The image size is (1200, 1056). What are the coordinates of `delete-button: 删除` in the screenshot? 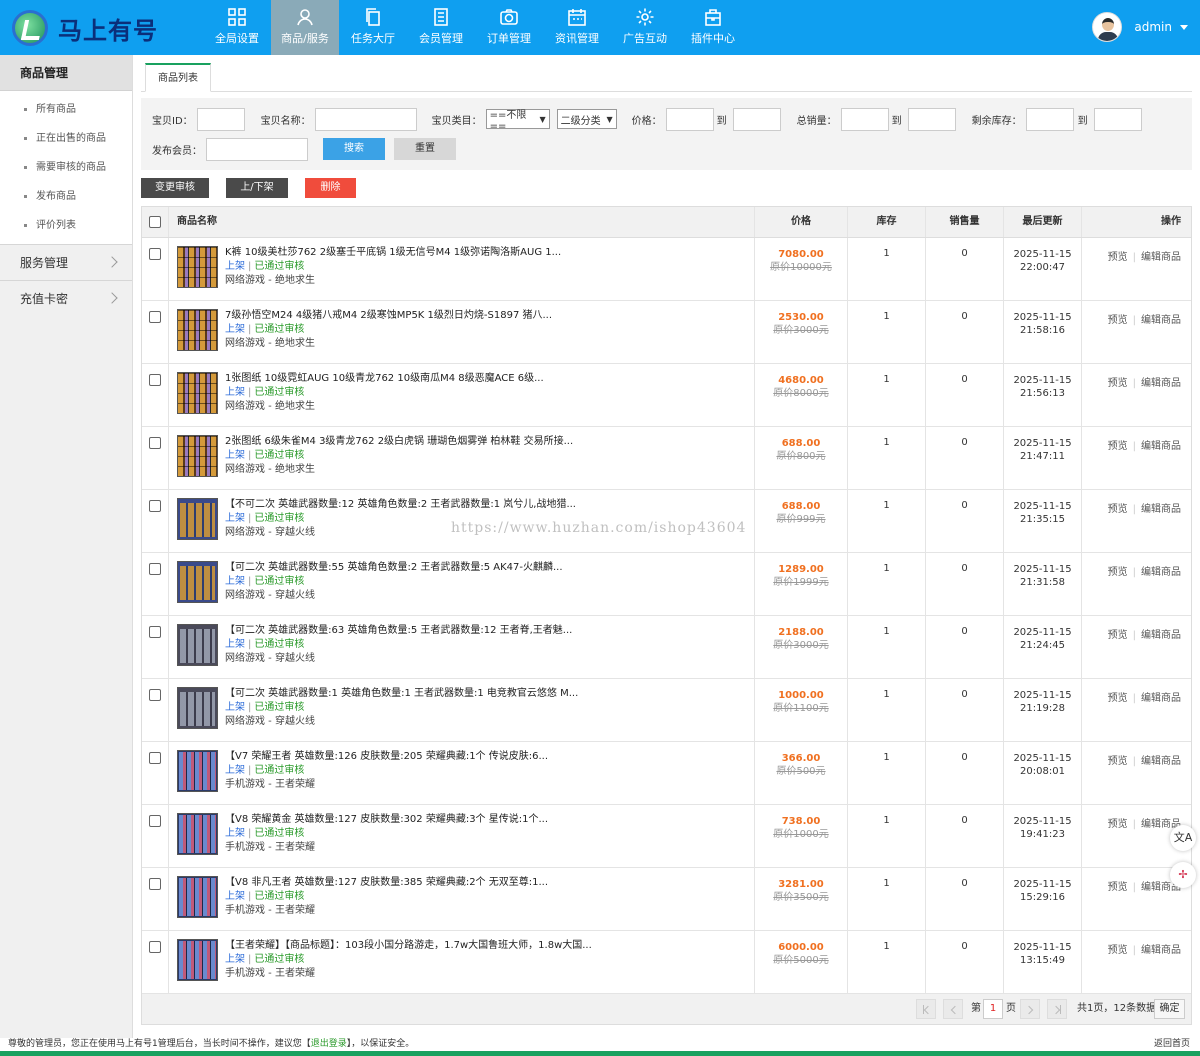 It's located at (330, 188).